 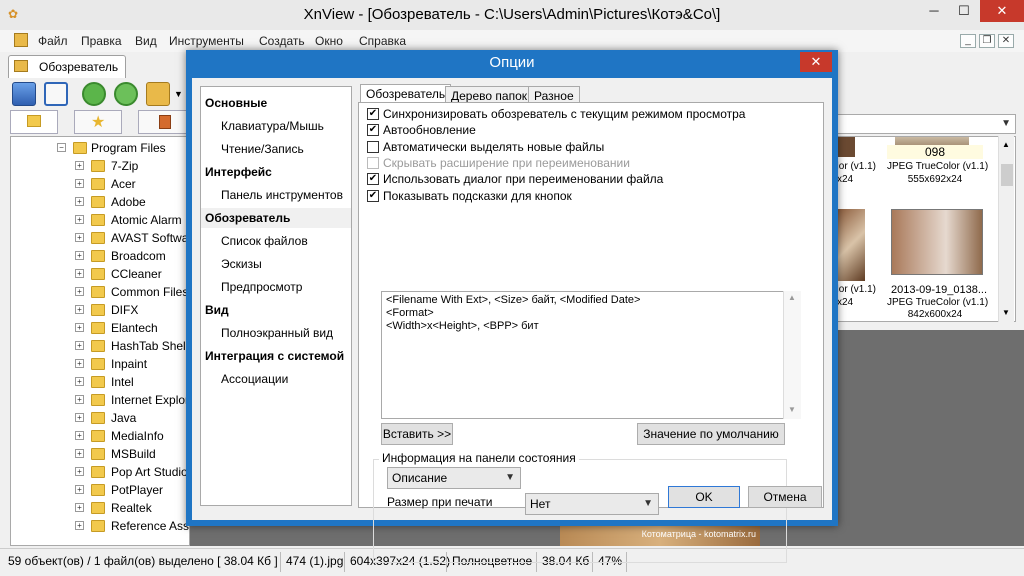 What do you see at coordinates (100, 436) in the screenshot?
I see `tree-item: + MediaInfo` at bounding box center [100, 436].